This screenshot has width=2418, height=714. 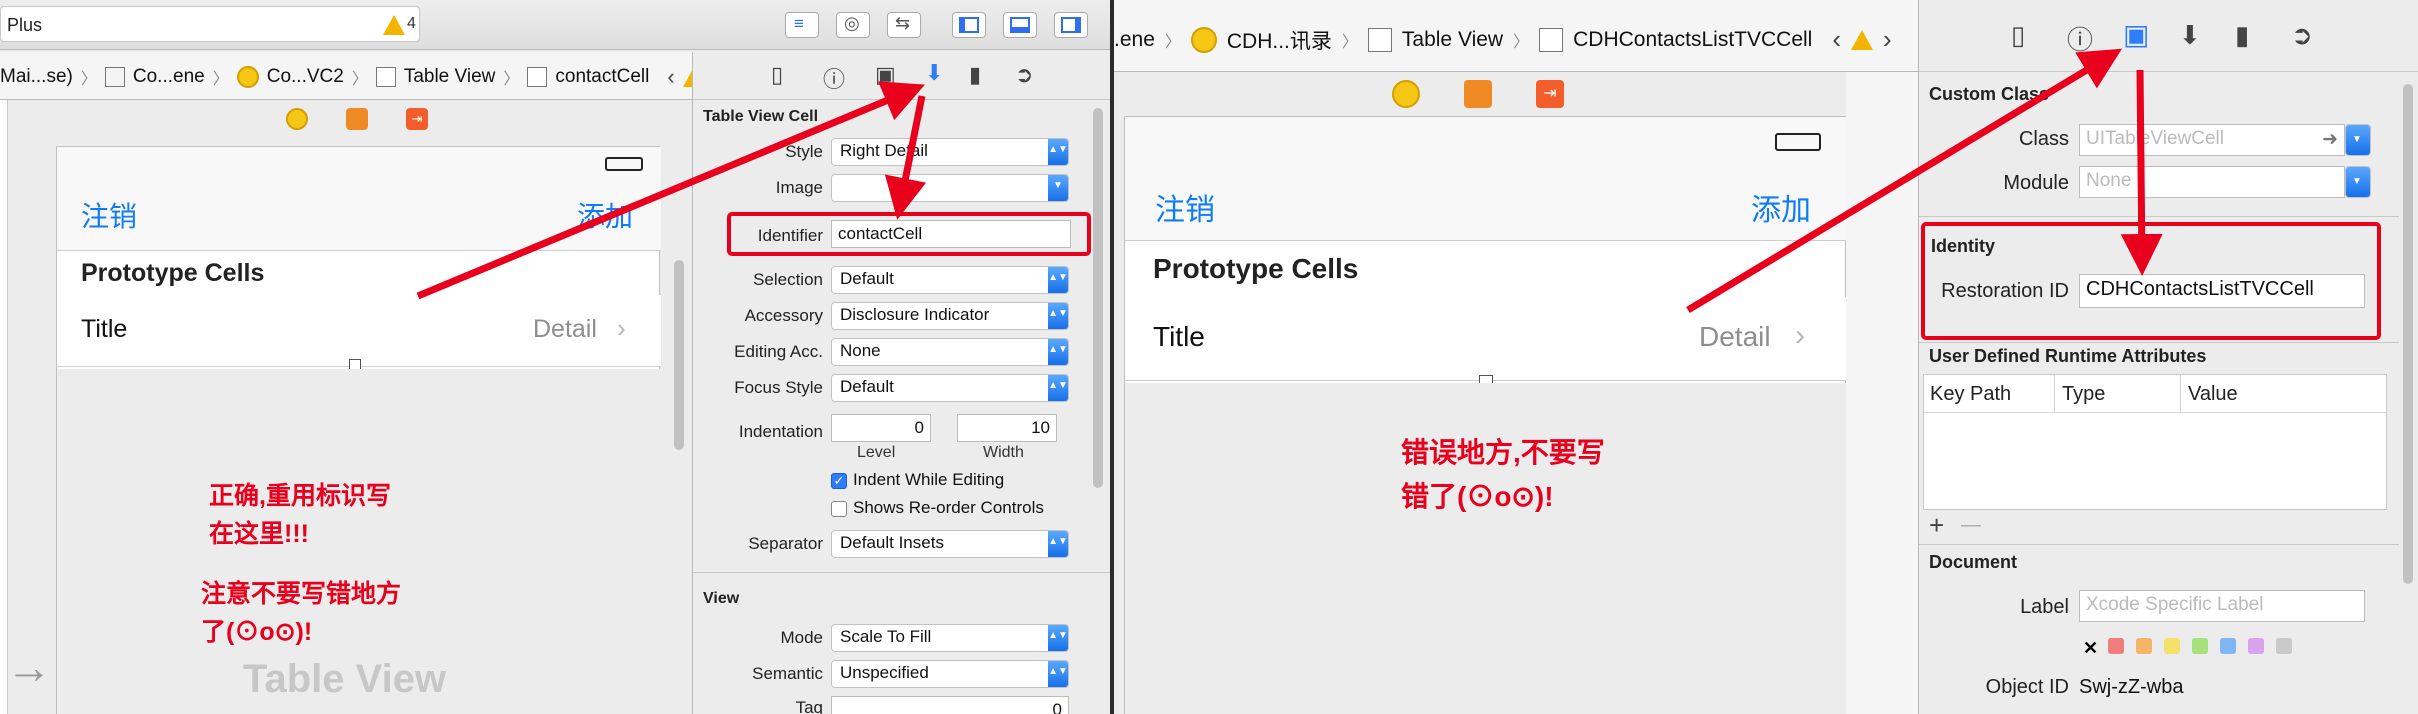 I want to click on arrow-to-attributes-tab, so click(x=670, y=190).